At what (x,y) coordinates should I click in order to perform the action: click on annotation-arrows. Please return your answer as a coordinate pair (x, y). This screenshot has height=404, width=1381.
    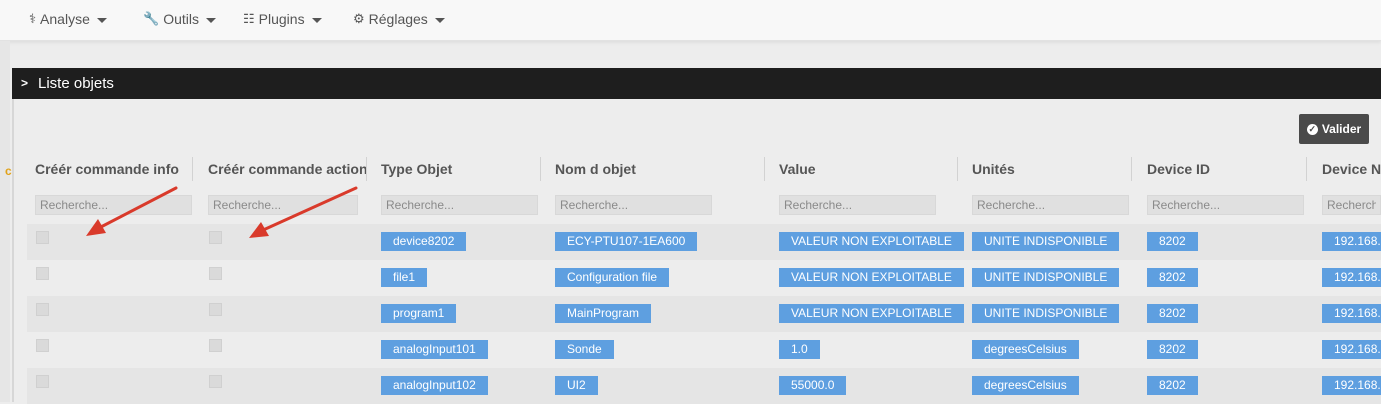
    Looking at the image, I should click on (222, 212).